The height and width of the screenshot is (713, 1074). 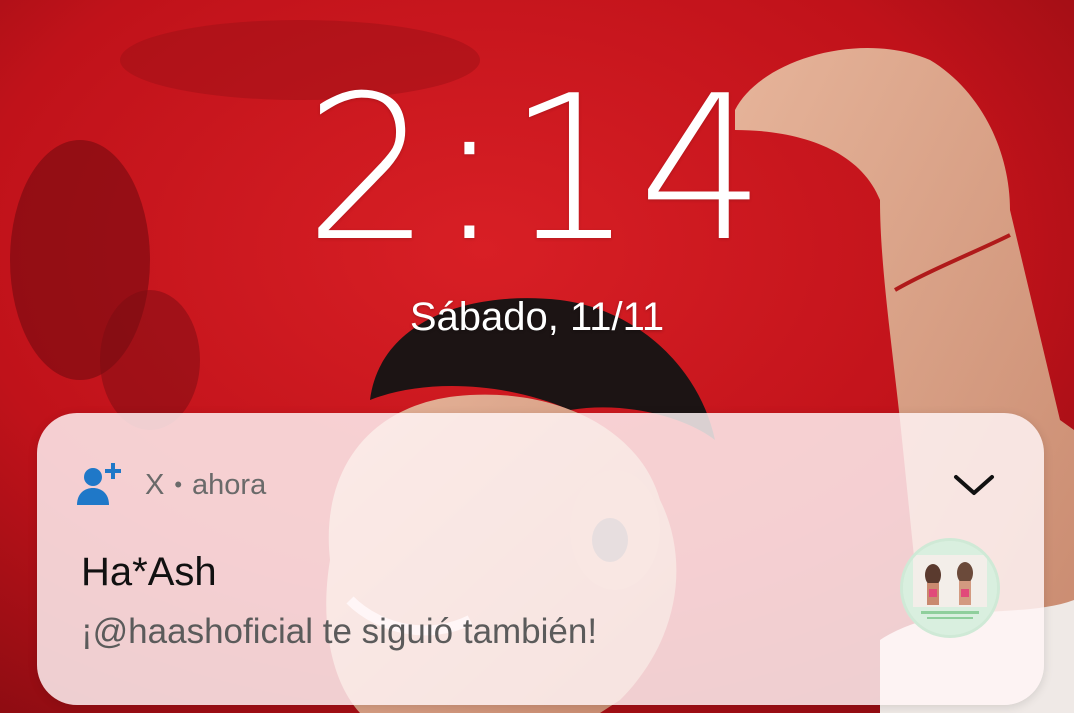 I want to click on expand-notification-button, so click(x=974, y=485).